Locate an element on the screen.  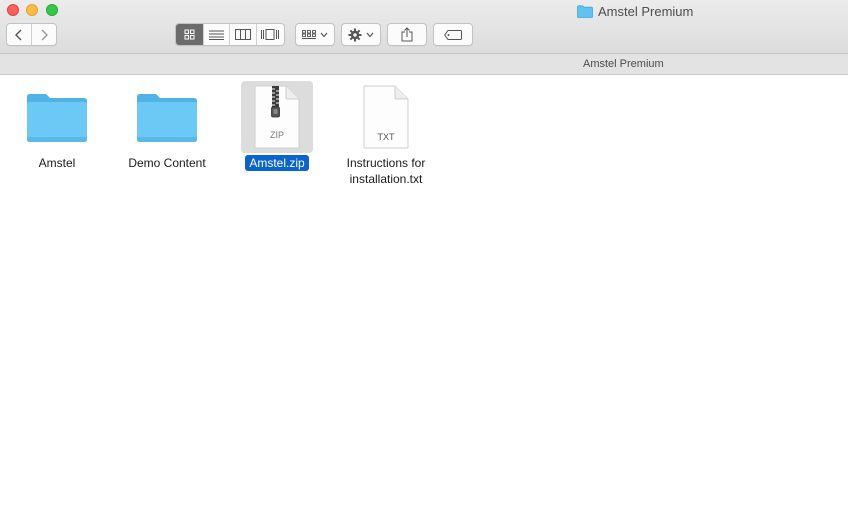
share-button is located at coordinates (407, 34).